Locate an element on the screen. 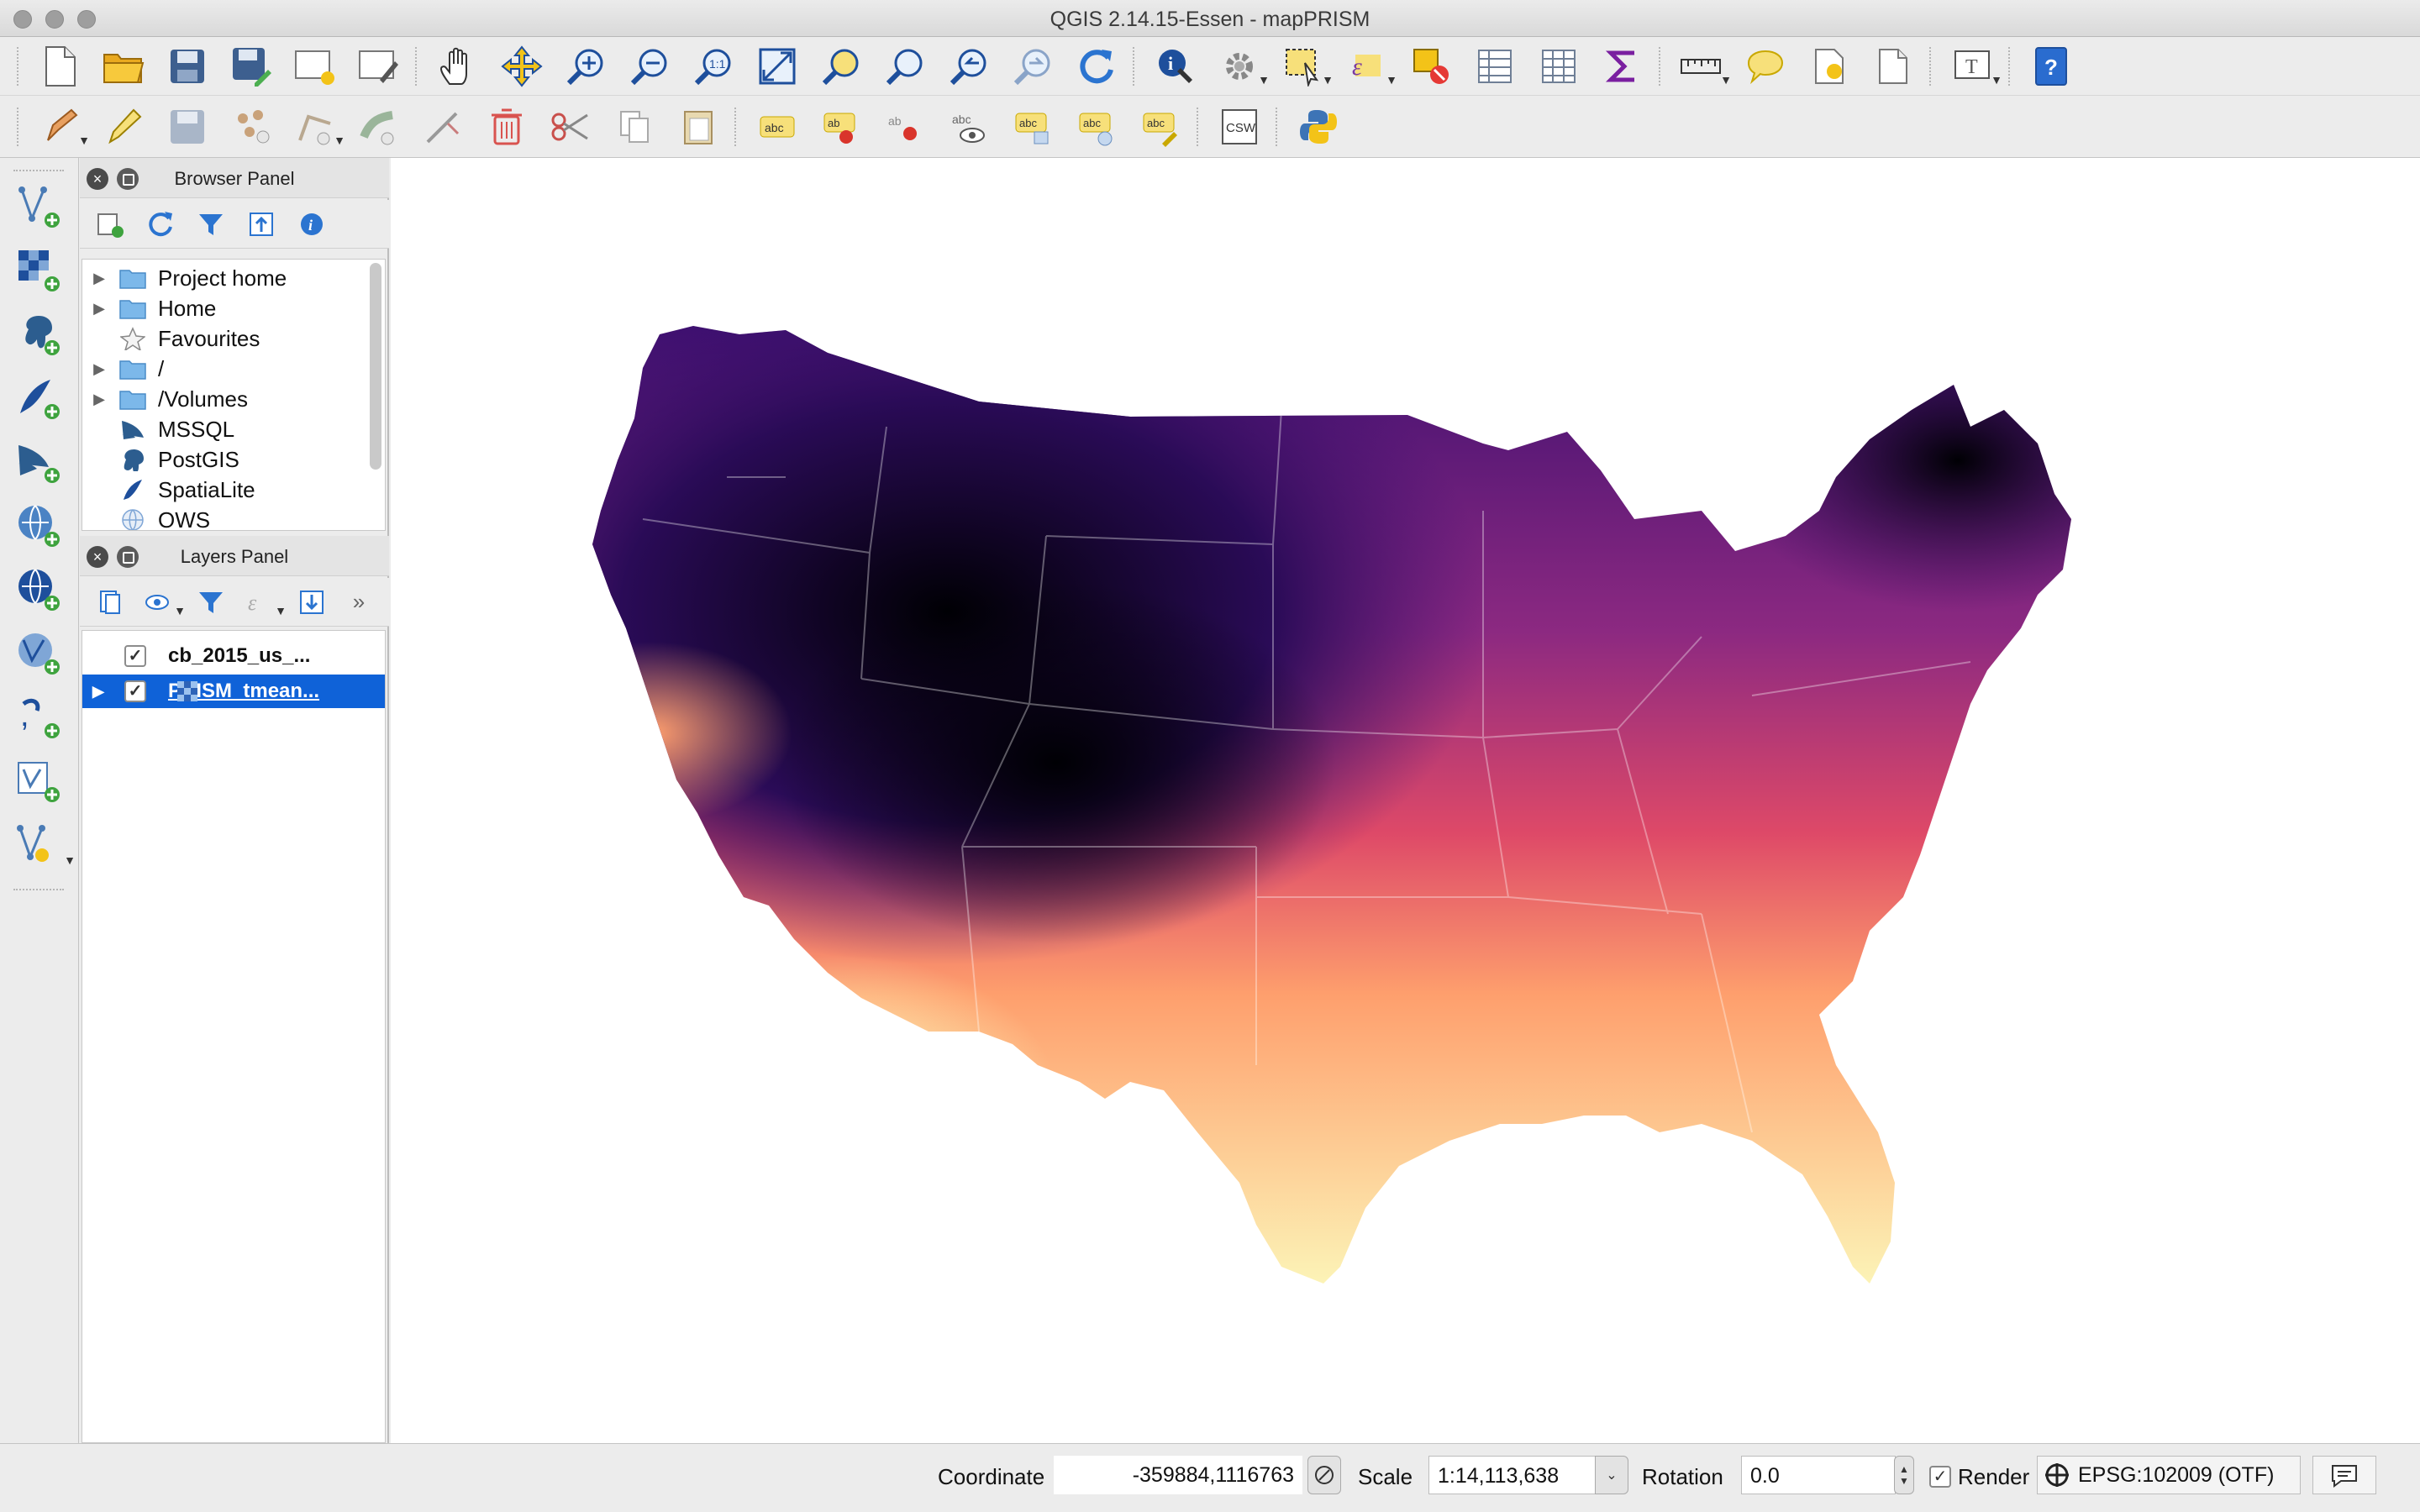 This screenshot has height=1512, width=2420. copy-features-icon is located at coordinates (634, 127).